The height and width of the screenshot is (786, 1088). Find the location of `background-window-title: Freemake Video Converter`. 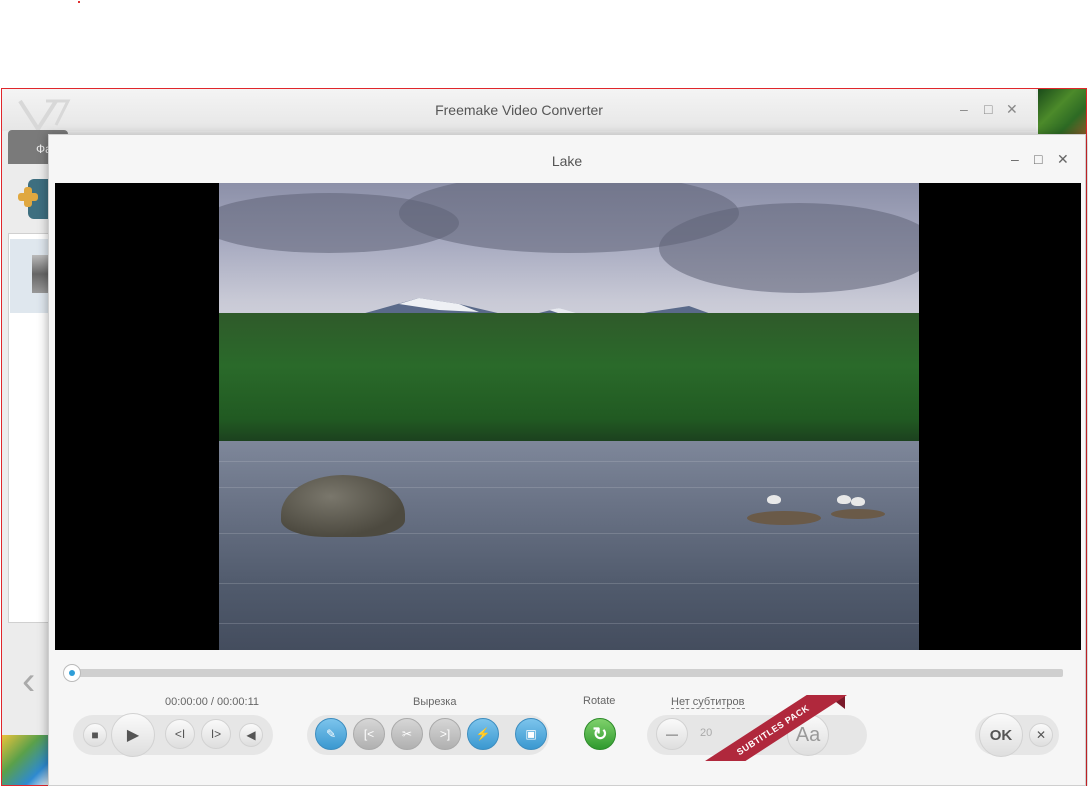

background-window-title: Freemake Video Converter is located at coordinates (519, 110).